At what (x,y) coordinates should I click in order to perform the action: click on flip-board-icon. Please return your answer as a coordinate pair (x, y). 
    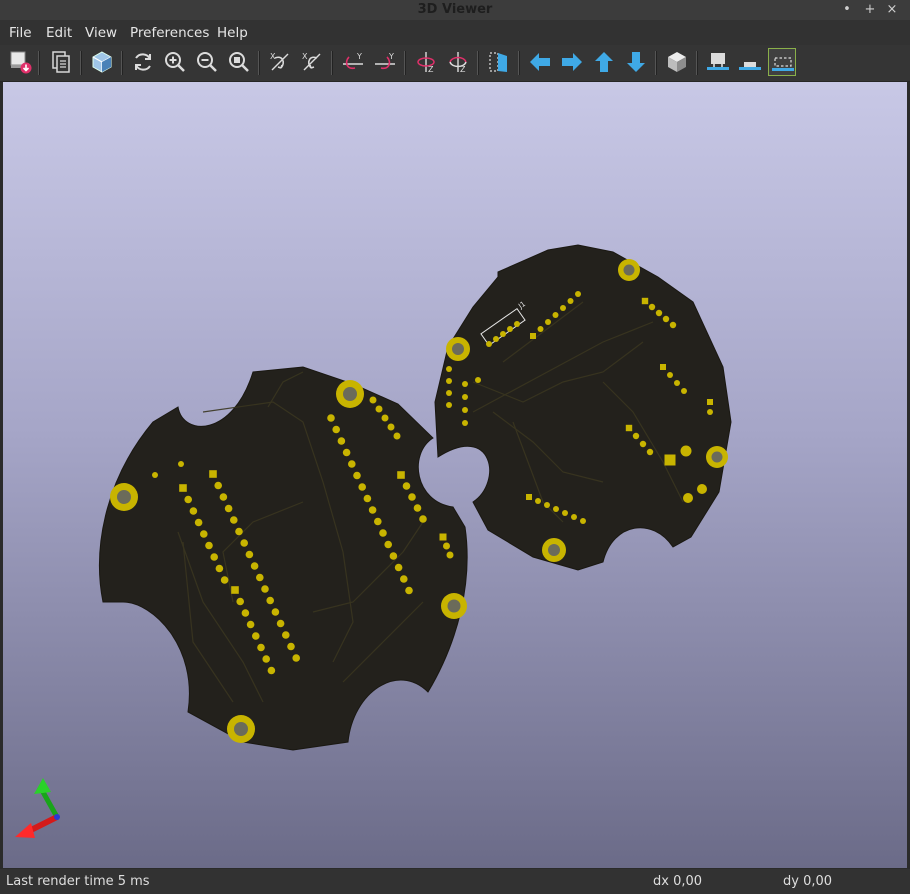
    Looking at the image, I should click on (499, 62).